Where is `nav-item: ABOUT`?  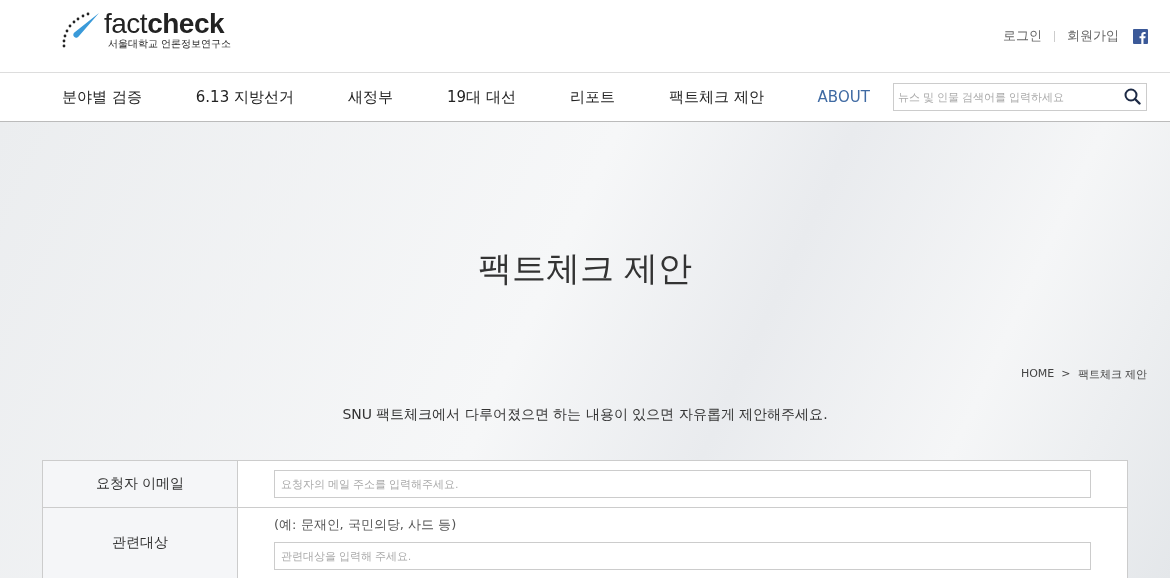 nav-item: ABOUT is located at coordinates (843, 97).